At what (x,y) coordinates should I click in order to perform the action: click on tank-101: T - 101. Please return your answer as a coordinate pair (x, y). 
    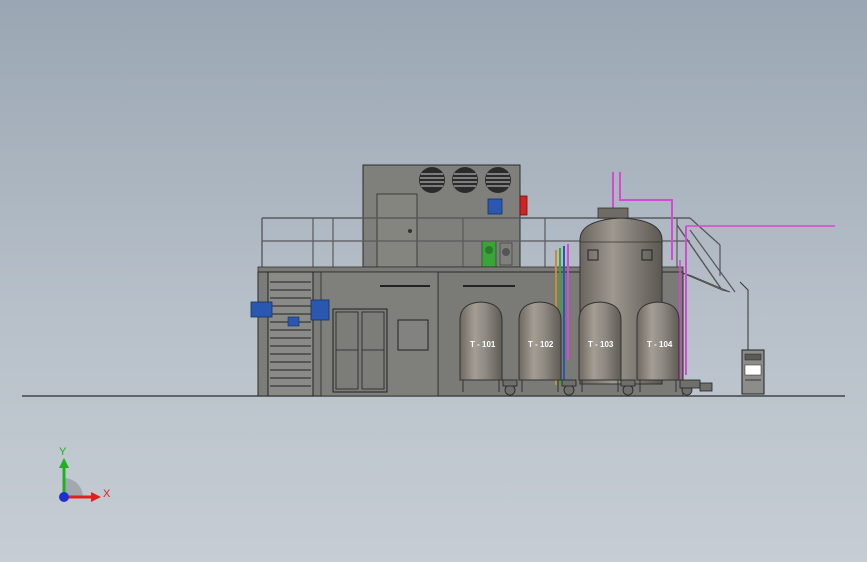
    Looking at the image, I should click on (481, 346).